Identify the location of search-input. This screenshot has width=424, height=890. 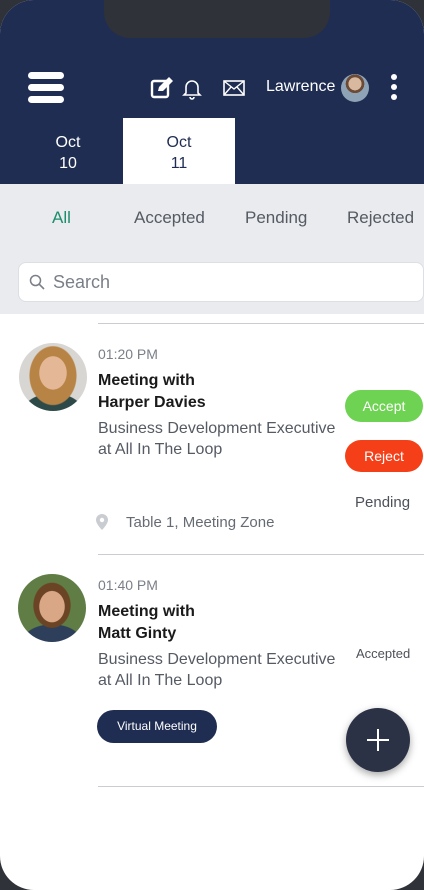
(233, 282).